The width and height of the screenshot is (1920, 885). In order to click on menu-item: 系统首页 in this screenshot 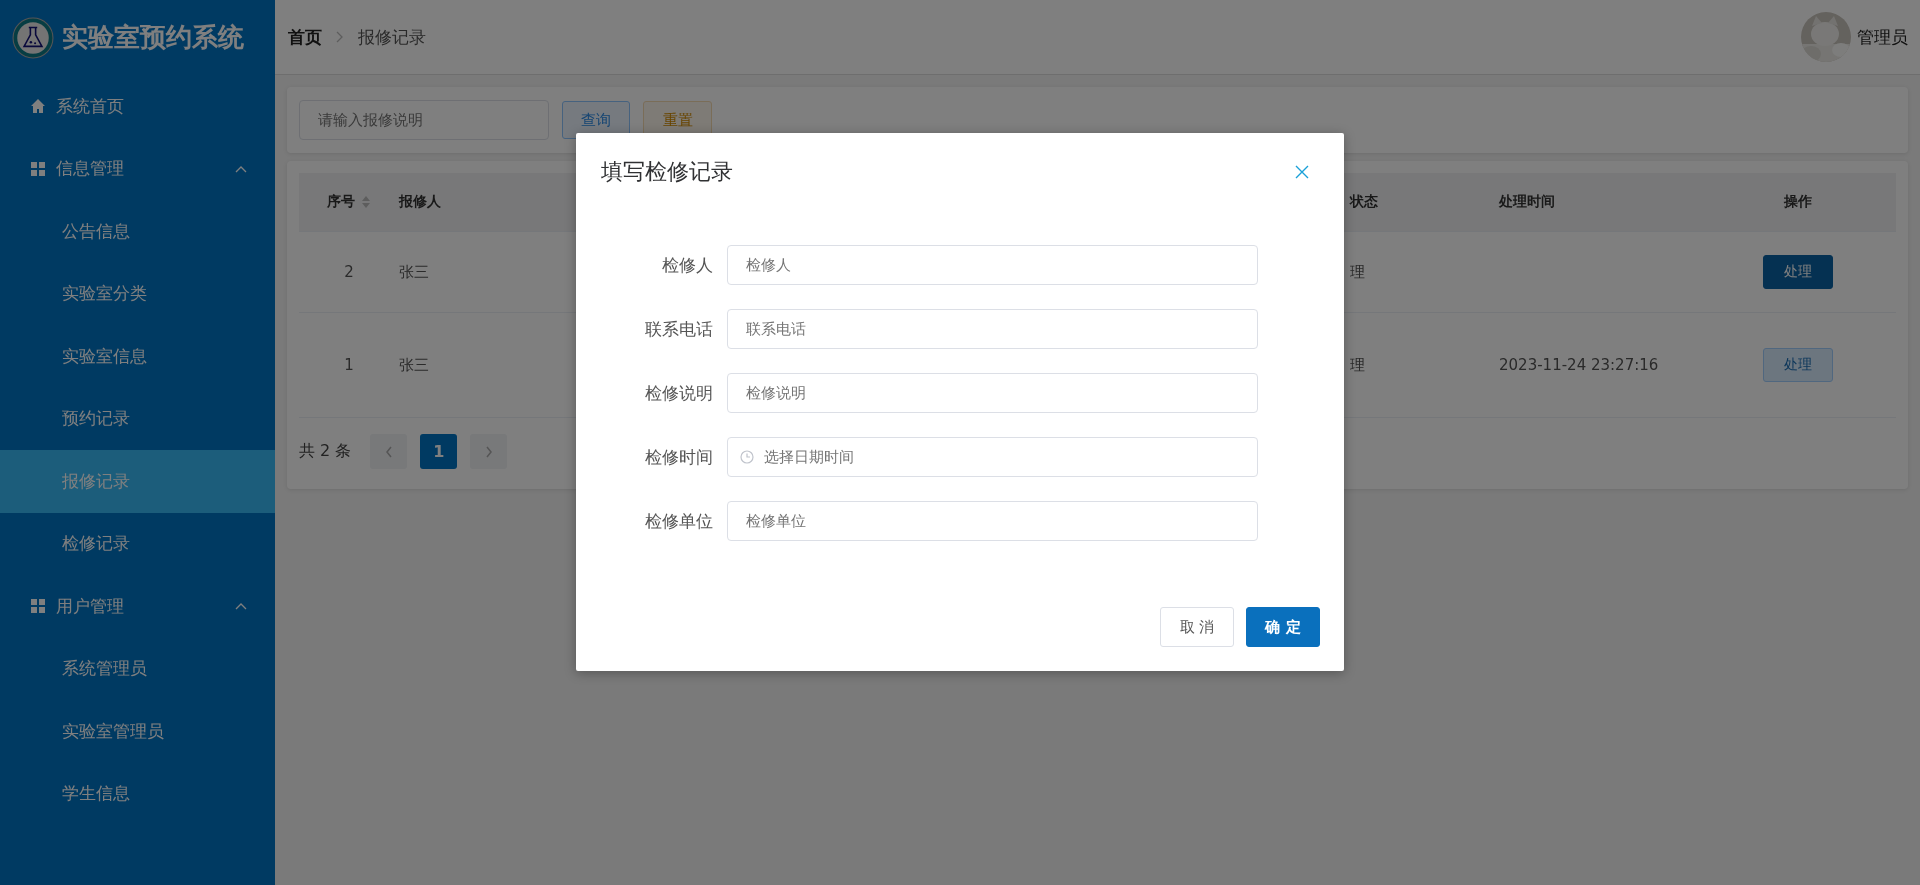, I will do `click(137, 106)`.